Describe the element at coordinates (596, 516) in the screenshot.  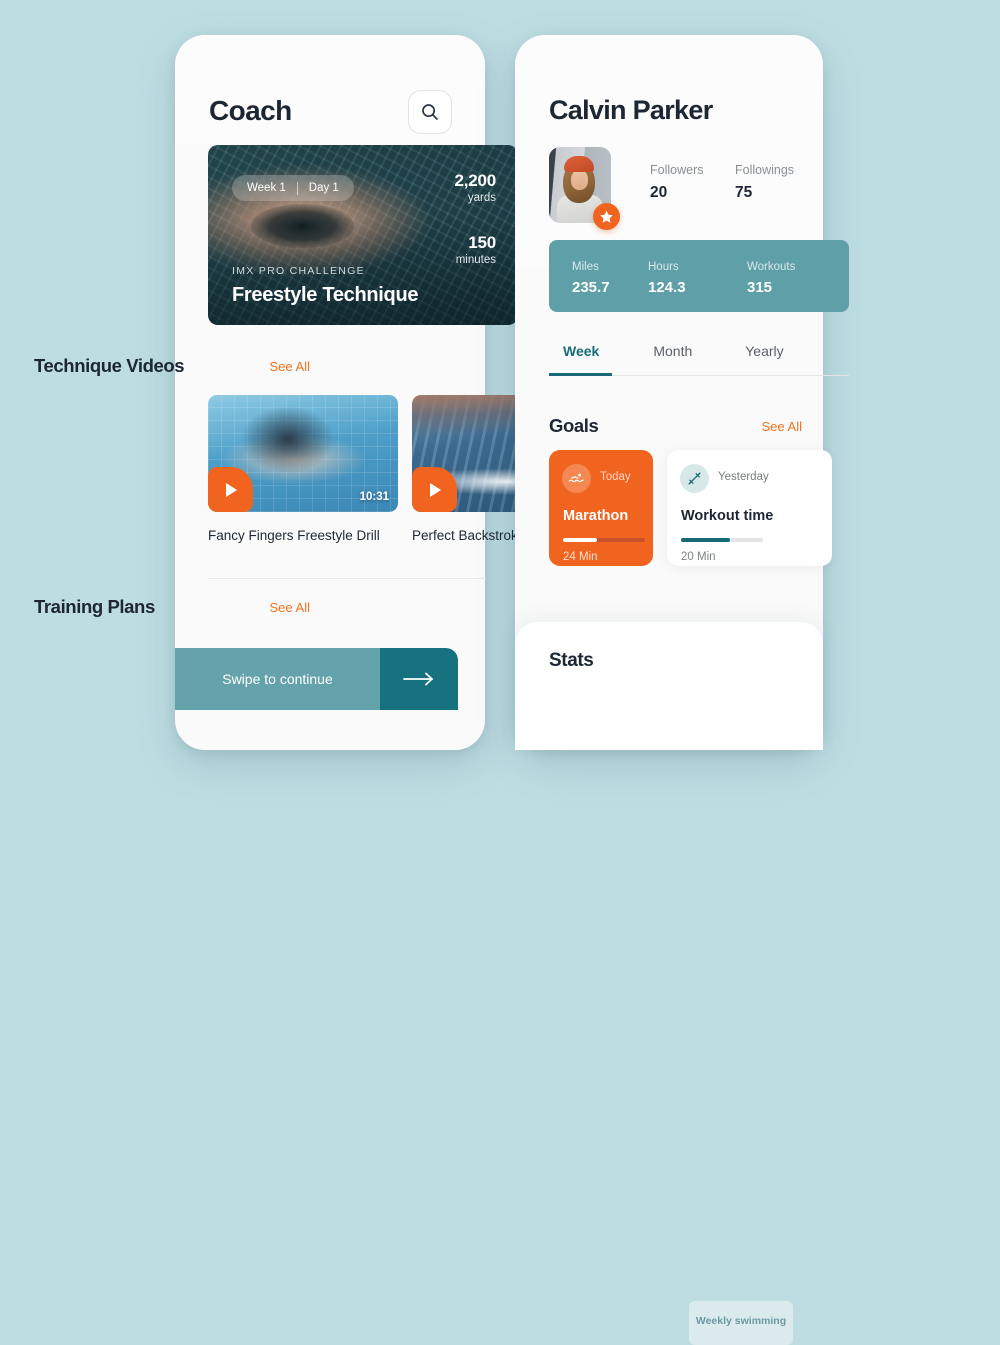
I see `goal-name: Marathon` at that location.